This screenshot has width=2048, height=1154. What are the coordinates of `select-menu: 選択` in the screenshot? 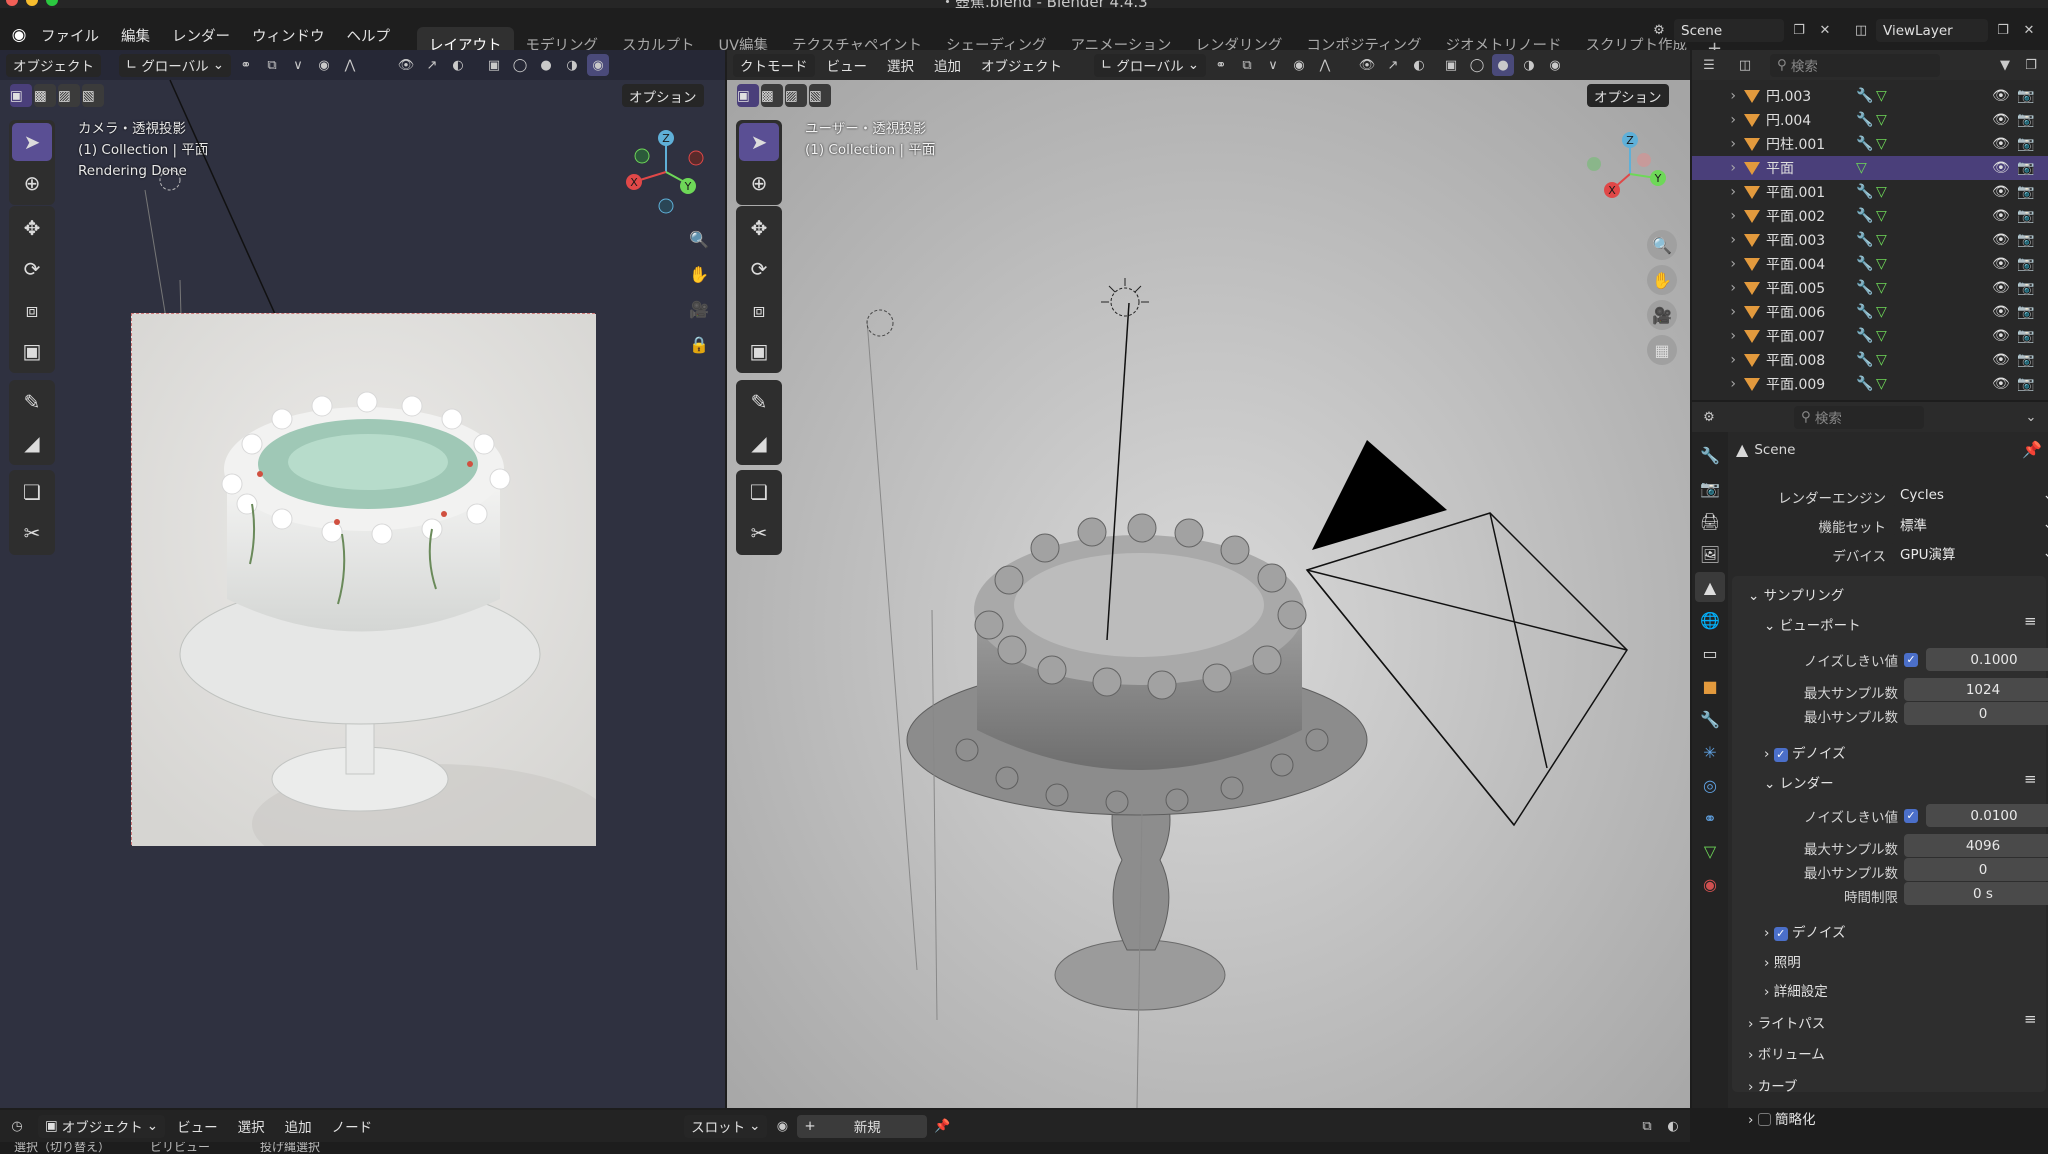 It's located at (900, 65).